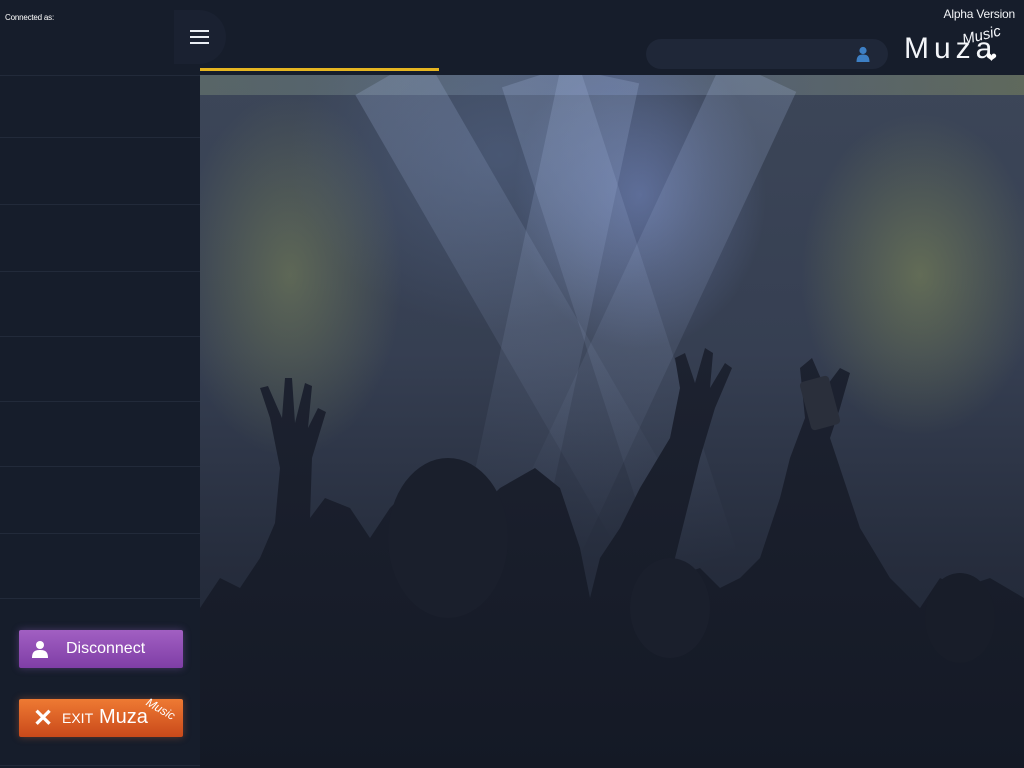  I want to click on connected-as-label: Connected as:, so click(29, 17).